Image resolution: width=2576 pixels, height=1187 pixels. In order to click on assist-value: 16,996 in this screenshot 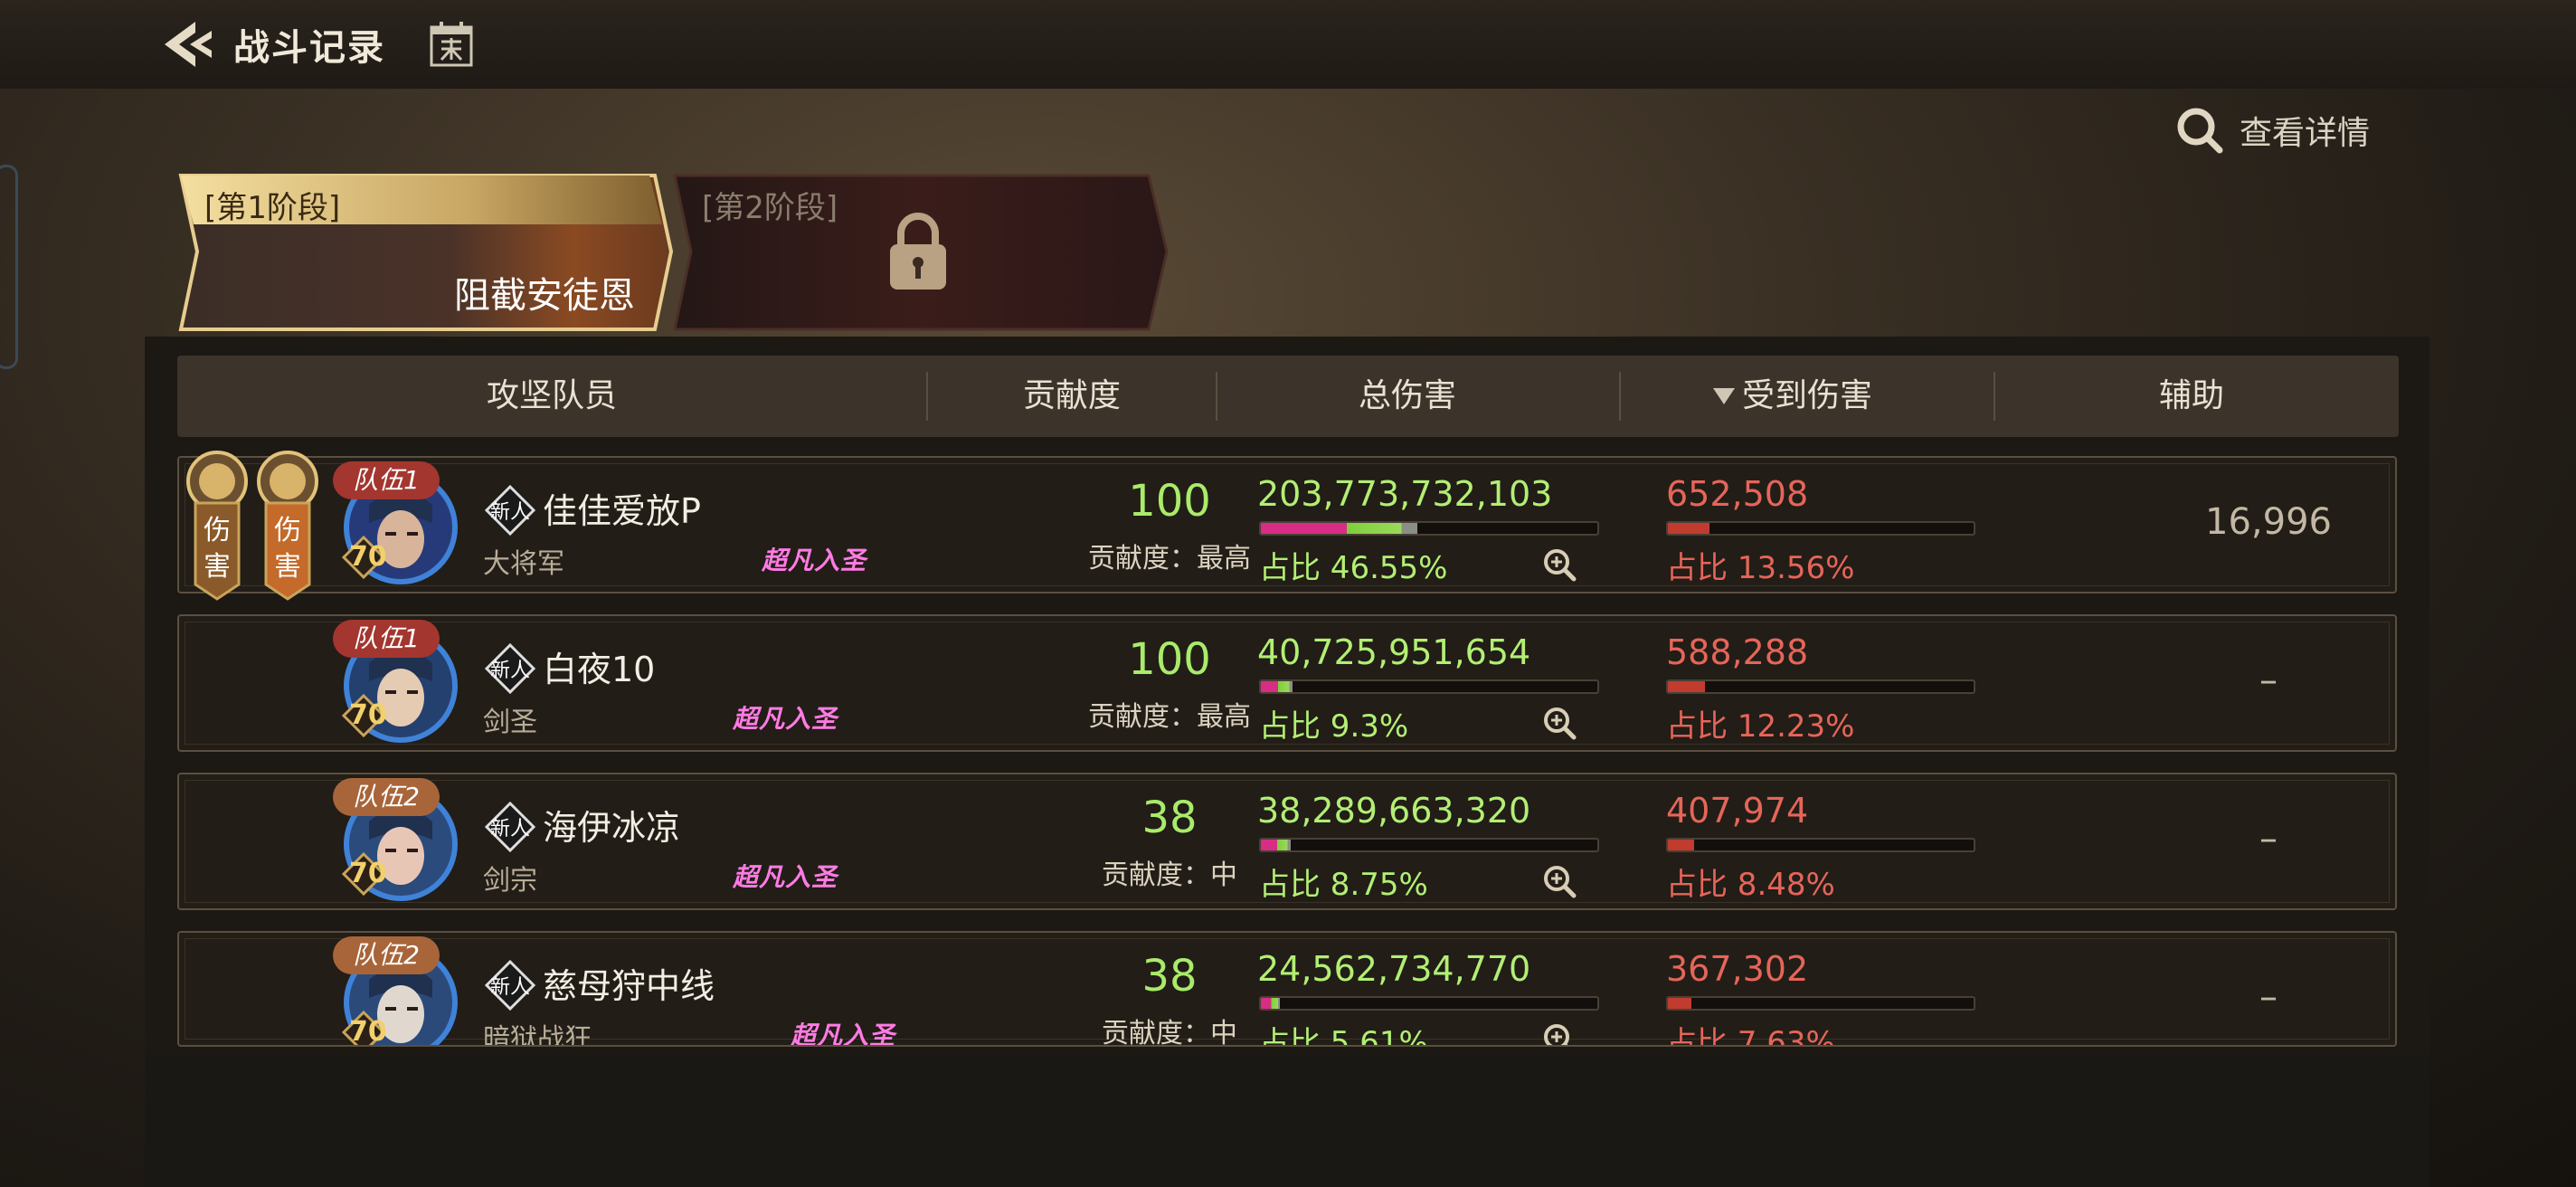, I will do `click(2268, 522)`.